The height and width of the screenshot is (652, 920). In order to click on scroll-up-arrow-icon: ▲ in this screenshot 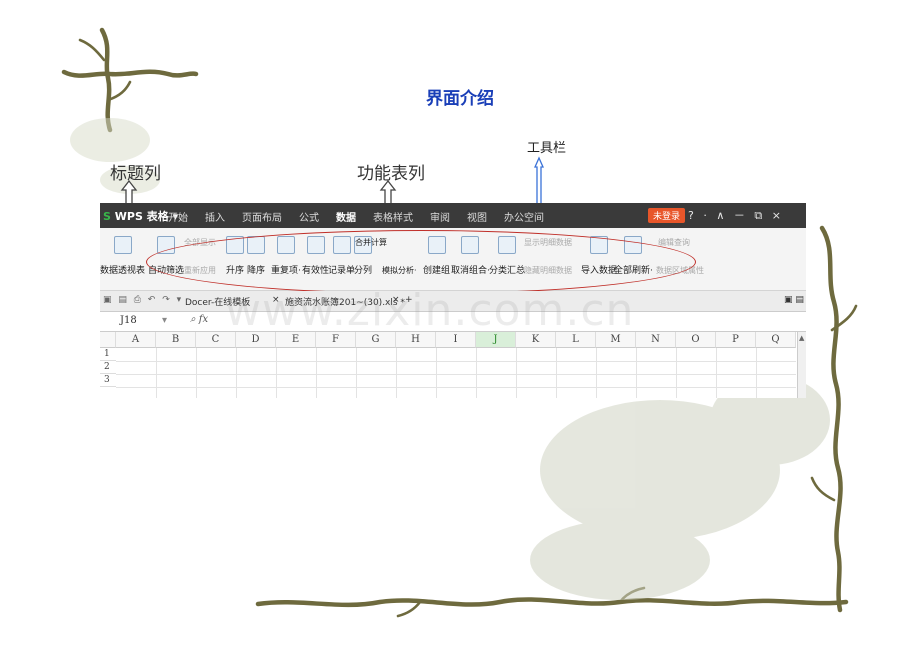, I will do `click(801, 338)`.